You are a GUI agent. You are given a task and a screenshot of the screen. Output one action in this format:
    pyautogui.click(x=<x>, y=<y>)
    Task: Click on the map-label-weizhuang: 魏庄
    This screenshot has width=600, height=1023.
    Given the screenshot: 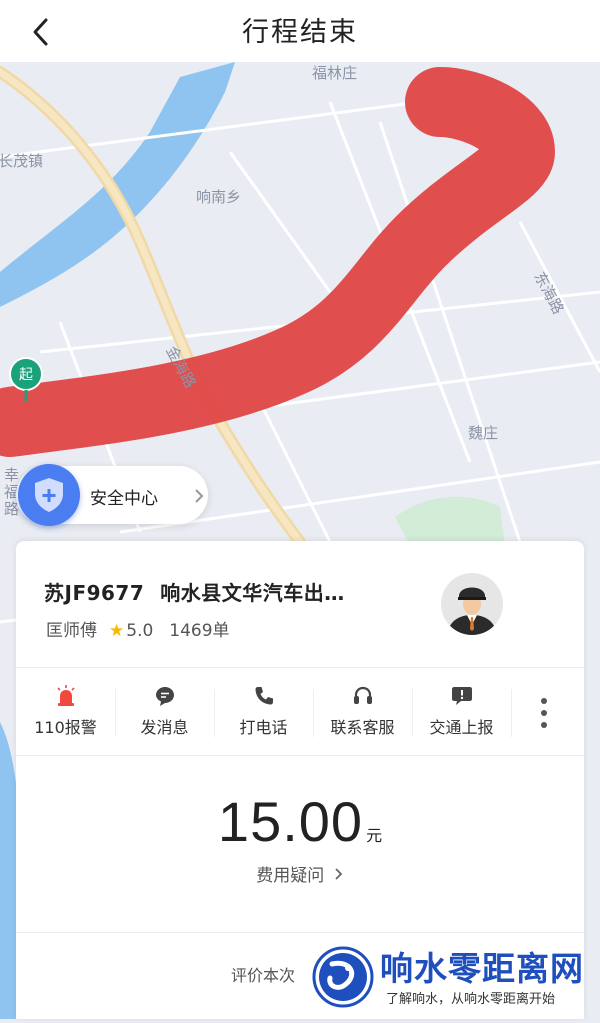 What is the action you would take?
    pyautogui.click(x=483, y=433)
    